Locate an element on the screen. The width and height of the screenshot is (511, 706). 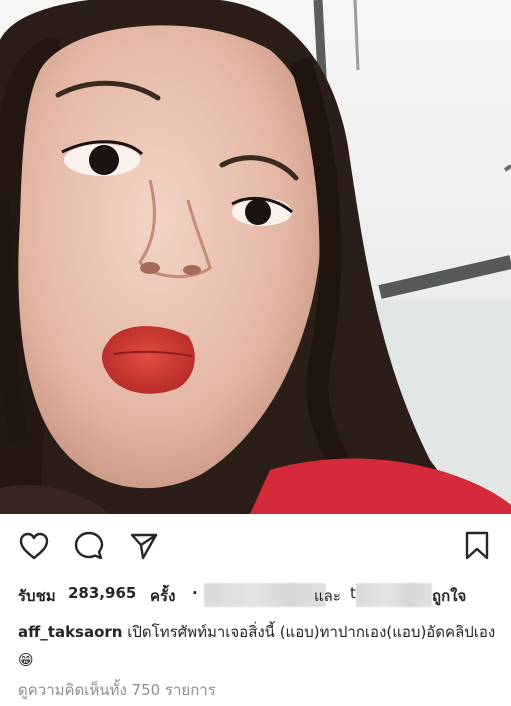
share-button is located at coordinates (144, 546).